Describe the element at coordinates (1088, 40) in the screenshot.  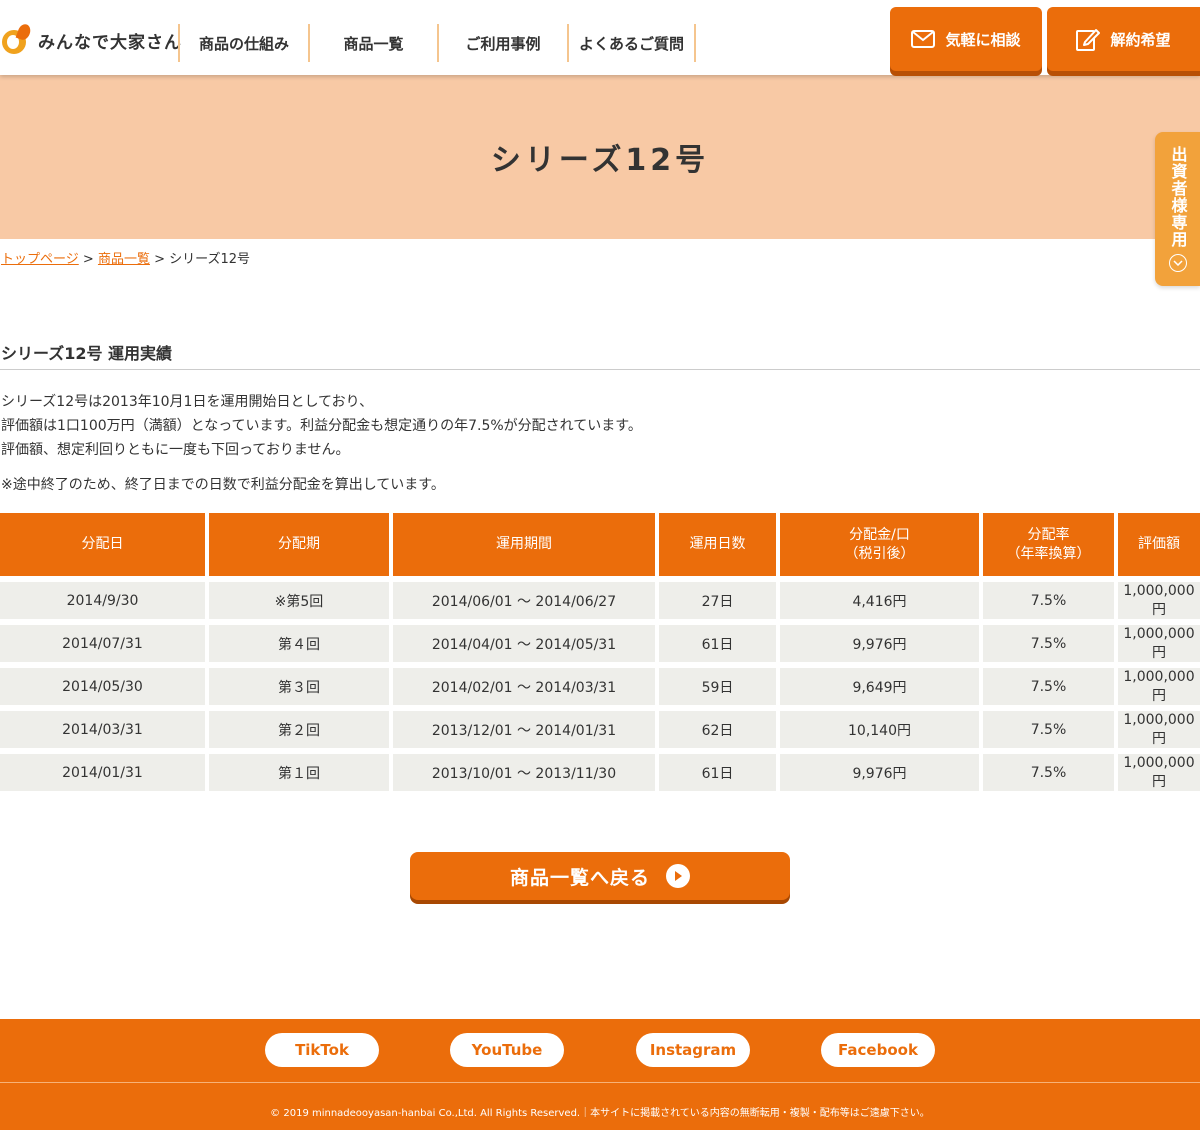
I see `edit-icon` at that location.